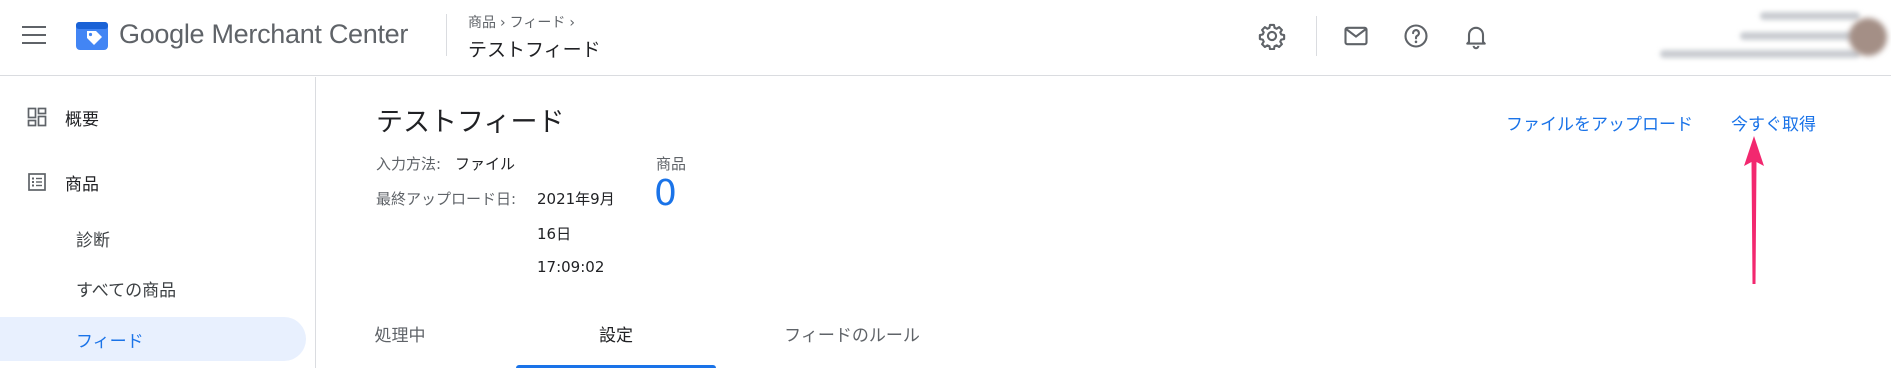 This screenshot has width=1891, height=368. I want to click on input-method-value: ファイル, so click(485, 164).